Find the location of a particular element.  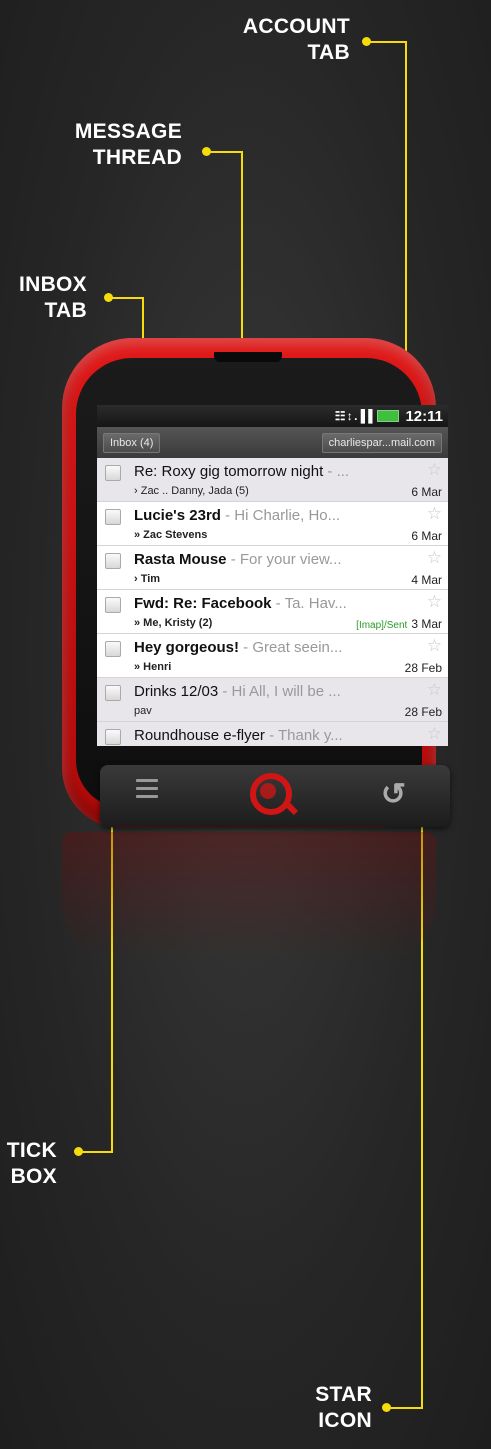

phone-reflection is located at coordinates (249, 897).